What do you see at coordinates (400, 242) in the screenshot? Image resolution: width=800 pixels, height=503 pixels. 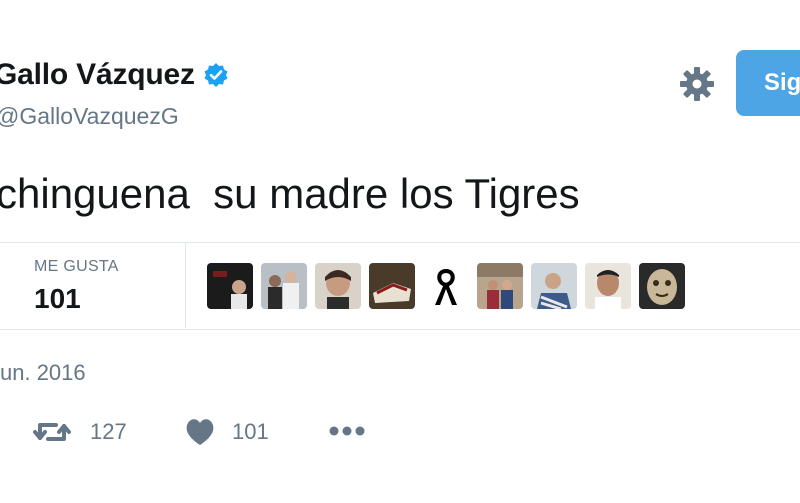 I see `divider-top` at bounding box center [400, 242].